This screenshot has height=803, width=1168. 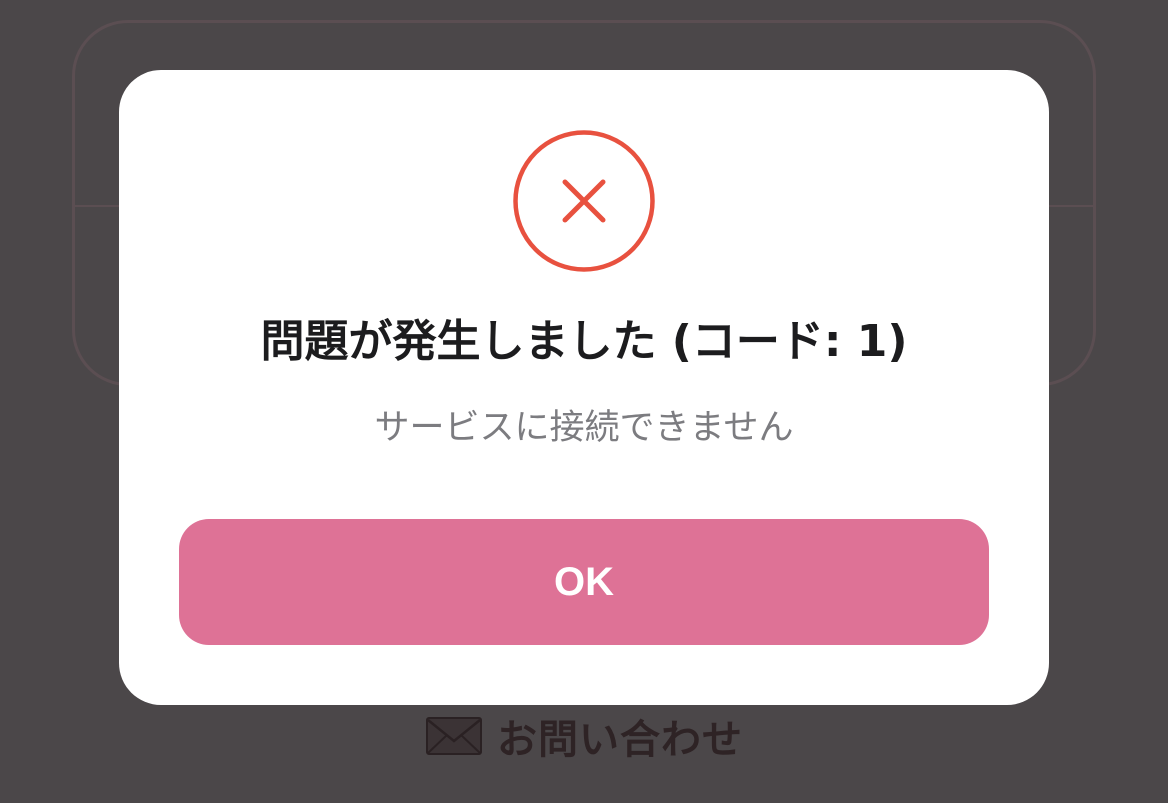 I want to click on contact-label: お問い合わせ, so click(x=620, y=740).